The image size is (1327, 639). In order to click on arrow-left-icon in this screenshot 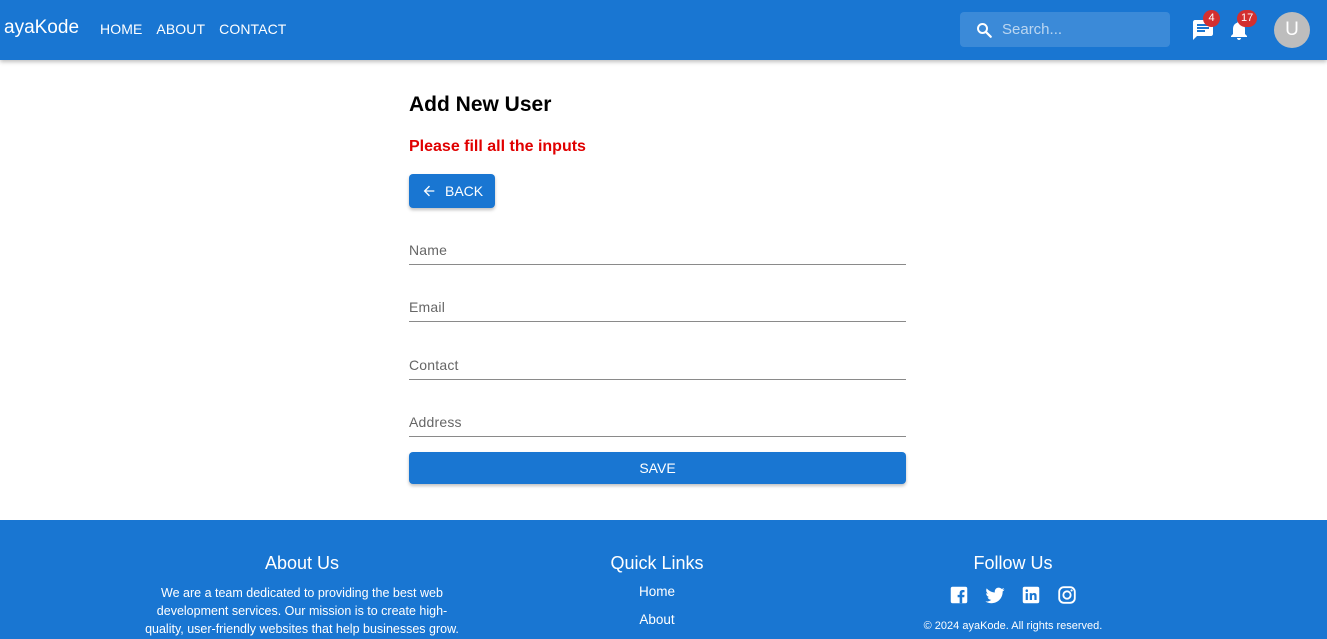, I will do `click(429, 191)`.